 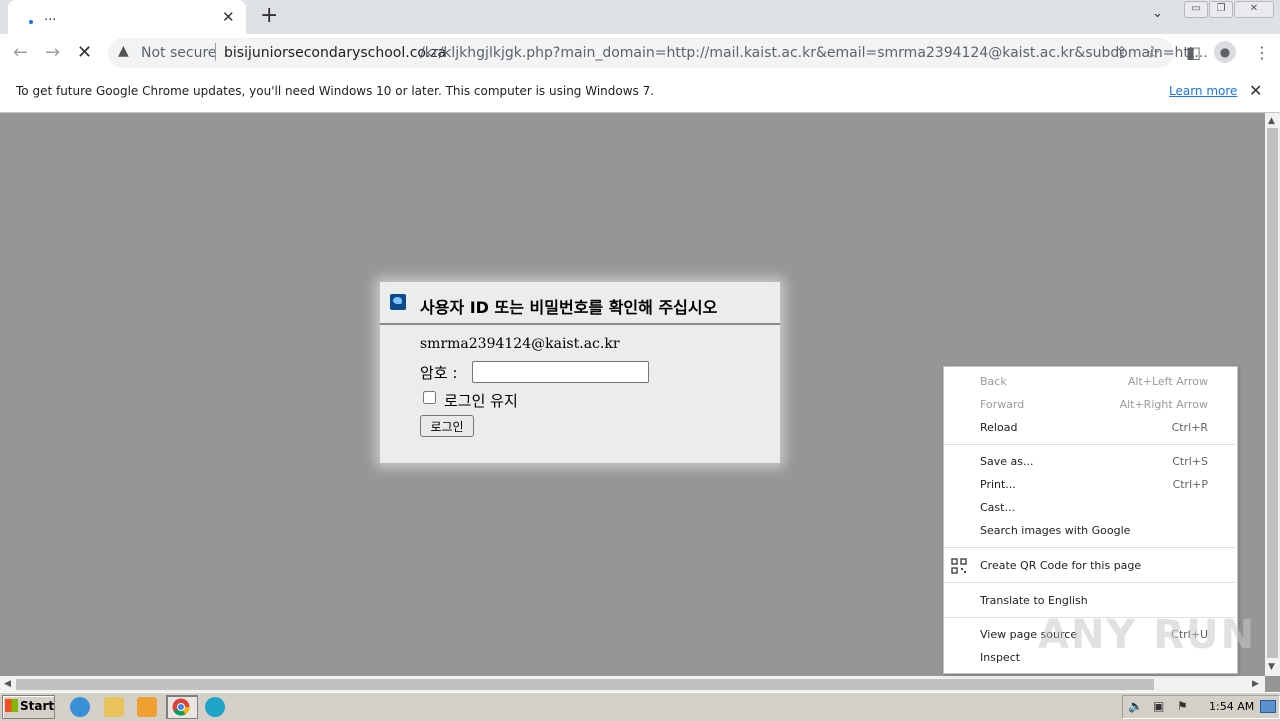 What do you see at coordinates (447, 426) in the screenshot?
I see `login-button: 로그인` at bounding box center [447, 426].